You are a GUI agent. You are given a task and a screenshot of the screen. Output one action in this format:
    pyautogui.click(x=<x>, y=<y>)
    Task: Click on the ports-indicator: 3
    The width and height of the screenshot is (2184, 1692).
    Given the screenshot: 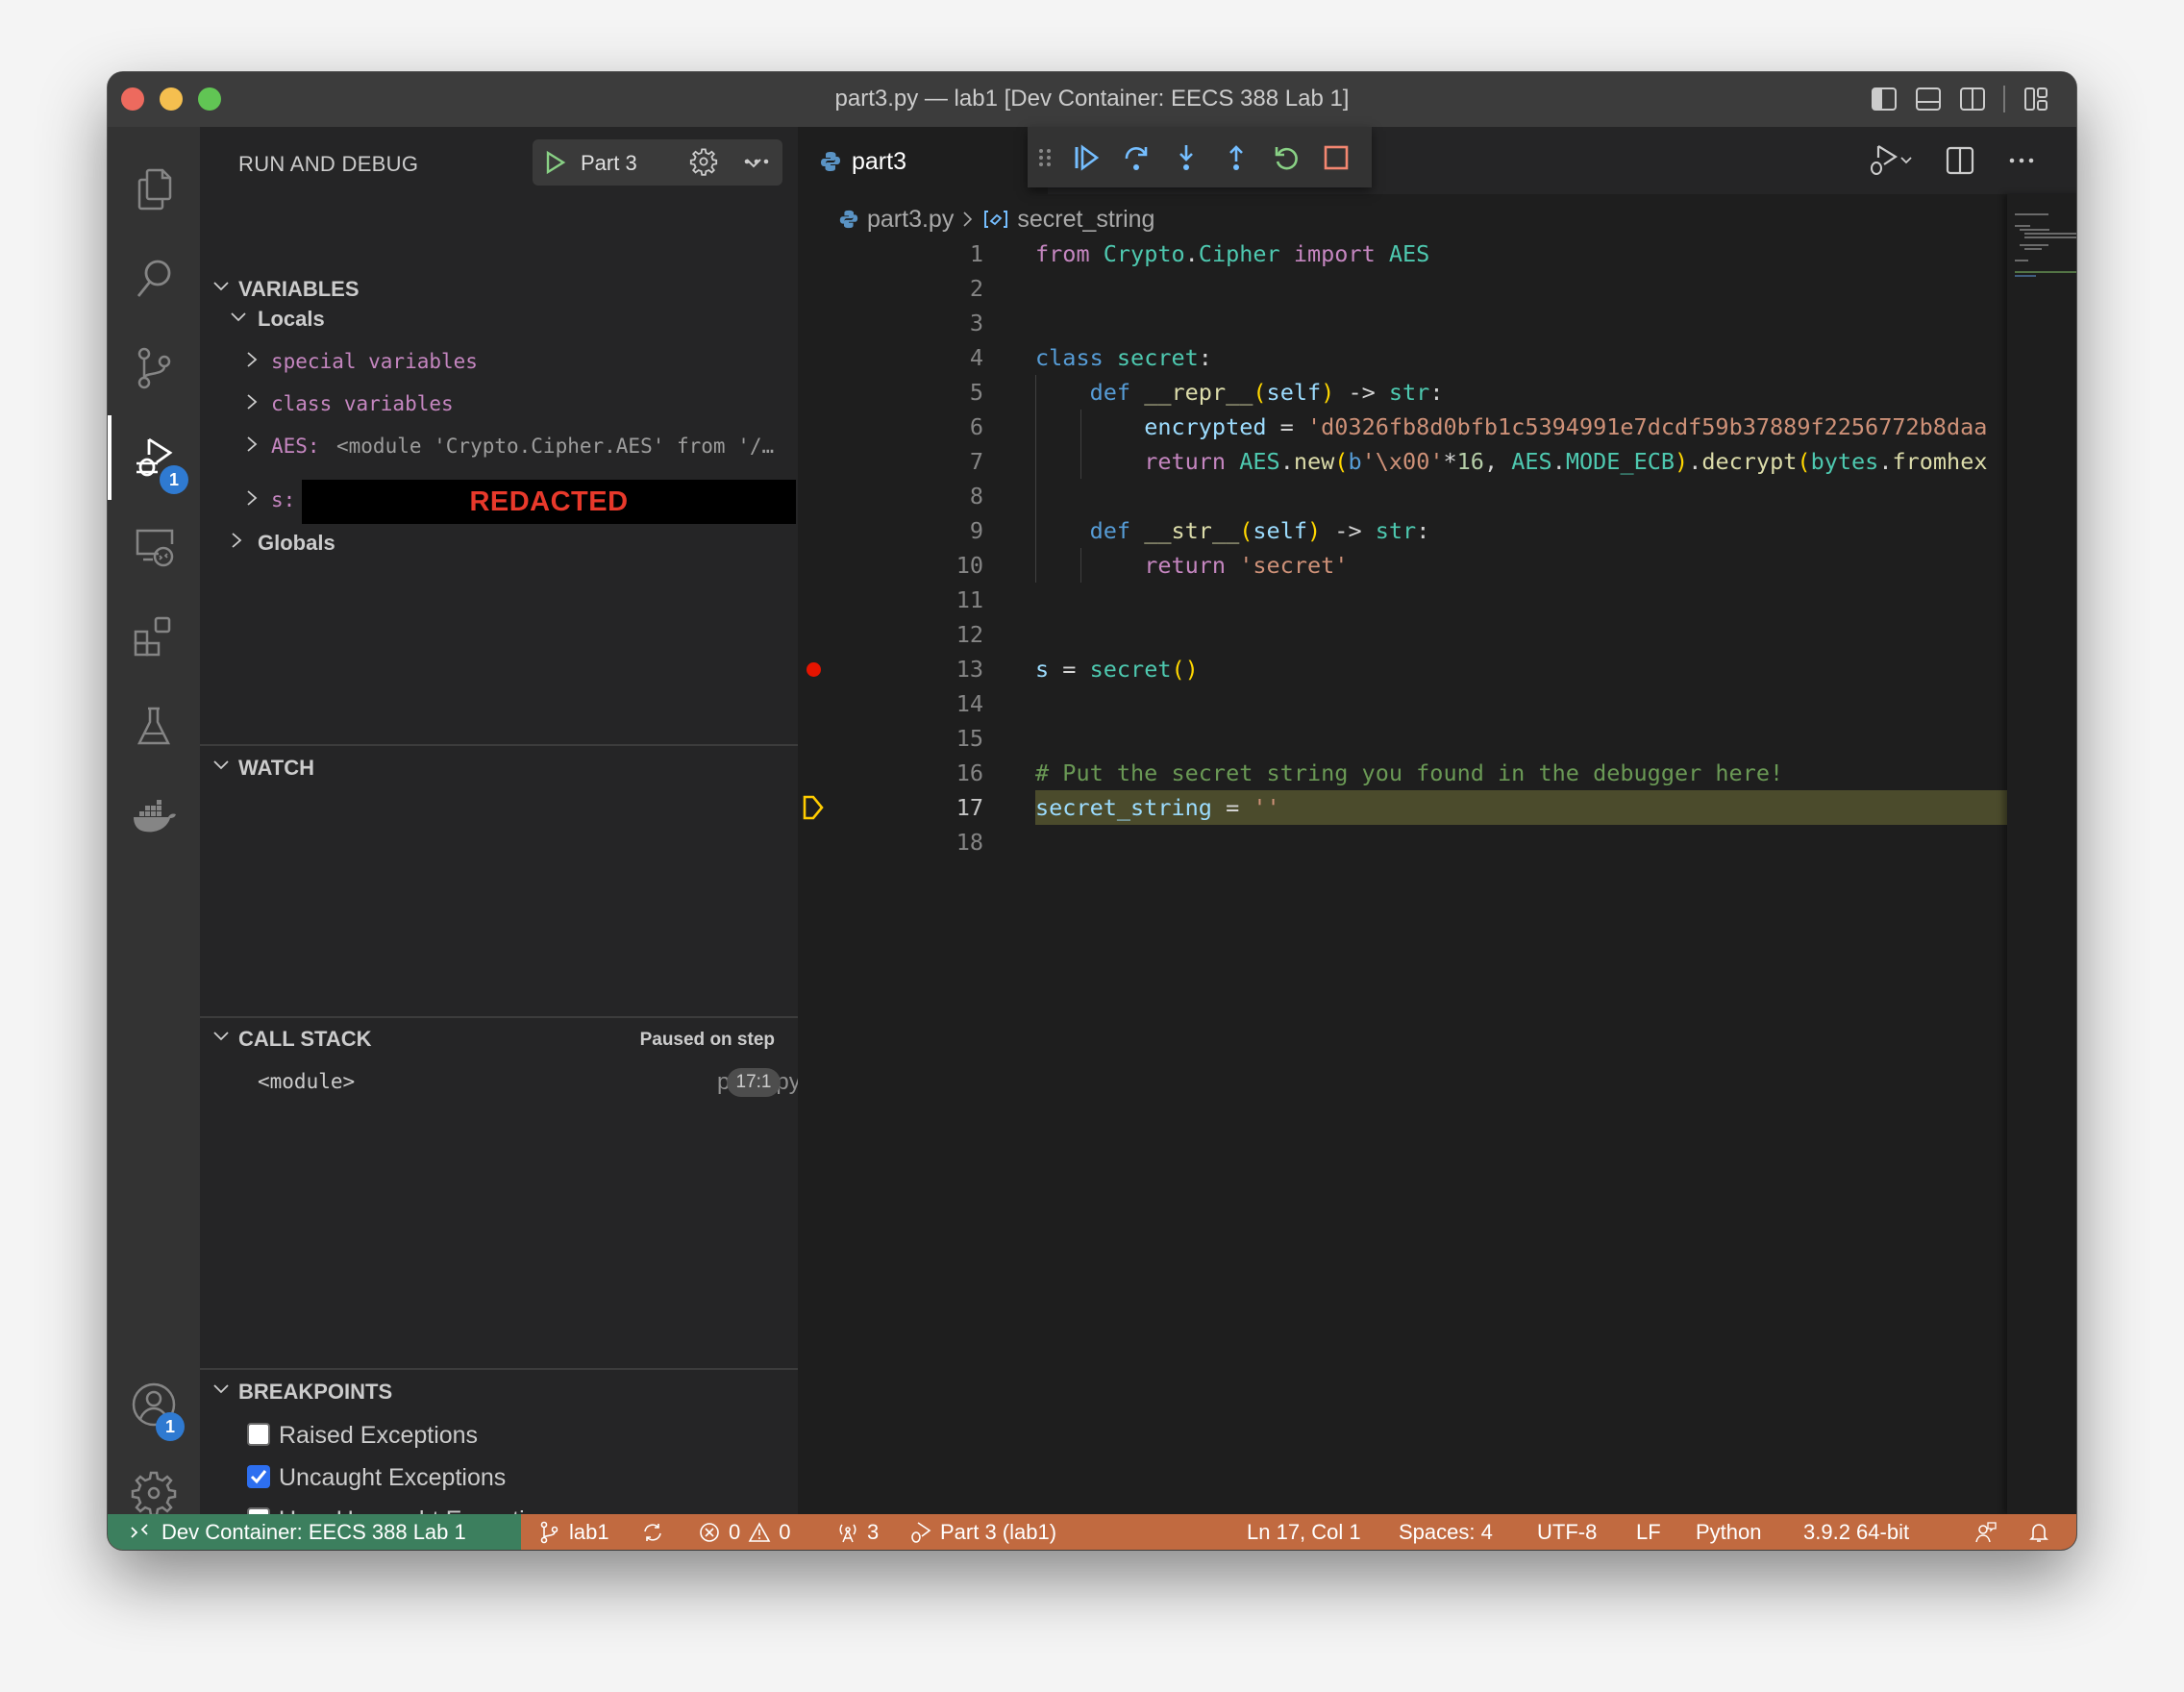 What is the action you would take?
    pyautogui.click(x=858, y=1532)
    